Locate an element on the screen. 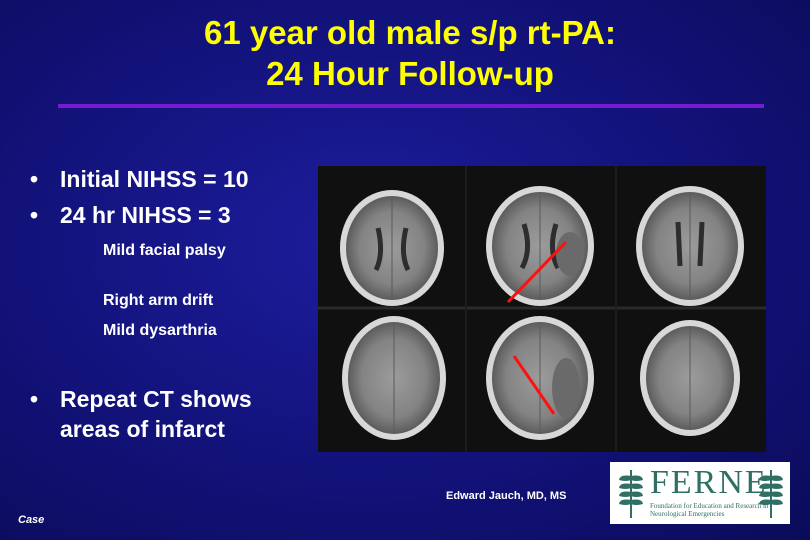 The height and width of the screenshot is (540, 810). bullet-text: Initial NIHSS = 10 is located at coordinates (154, 179).